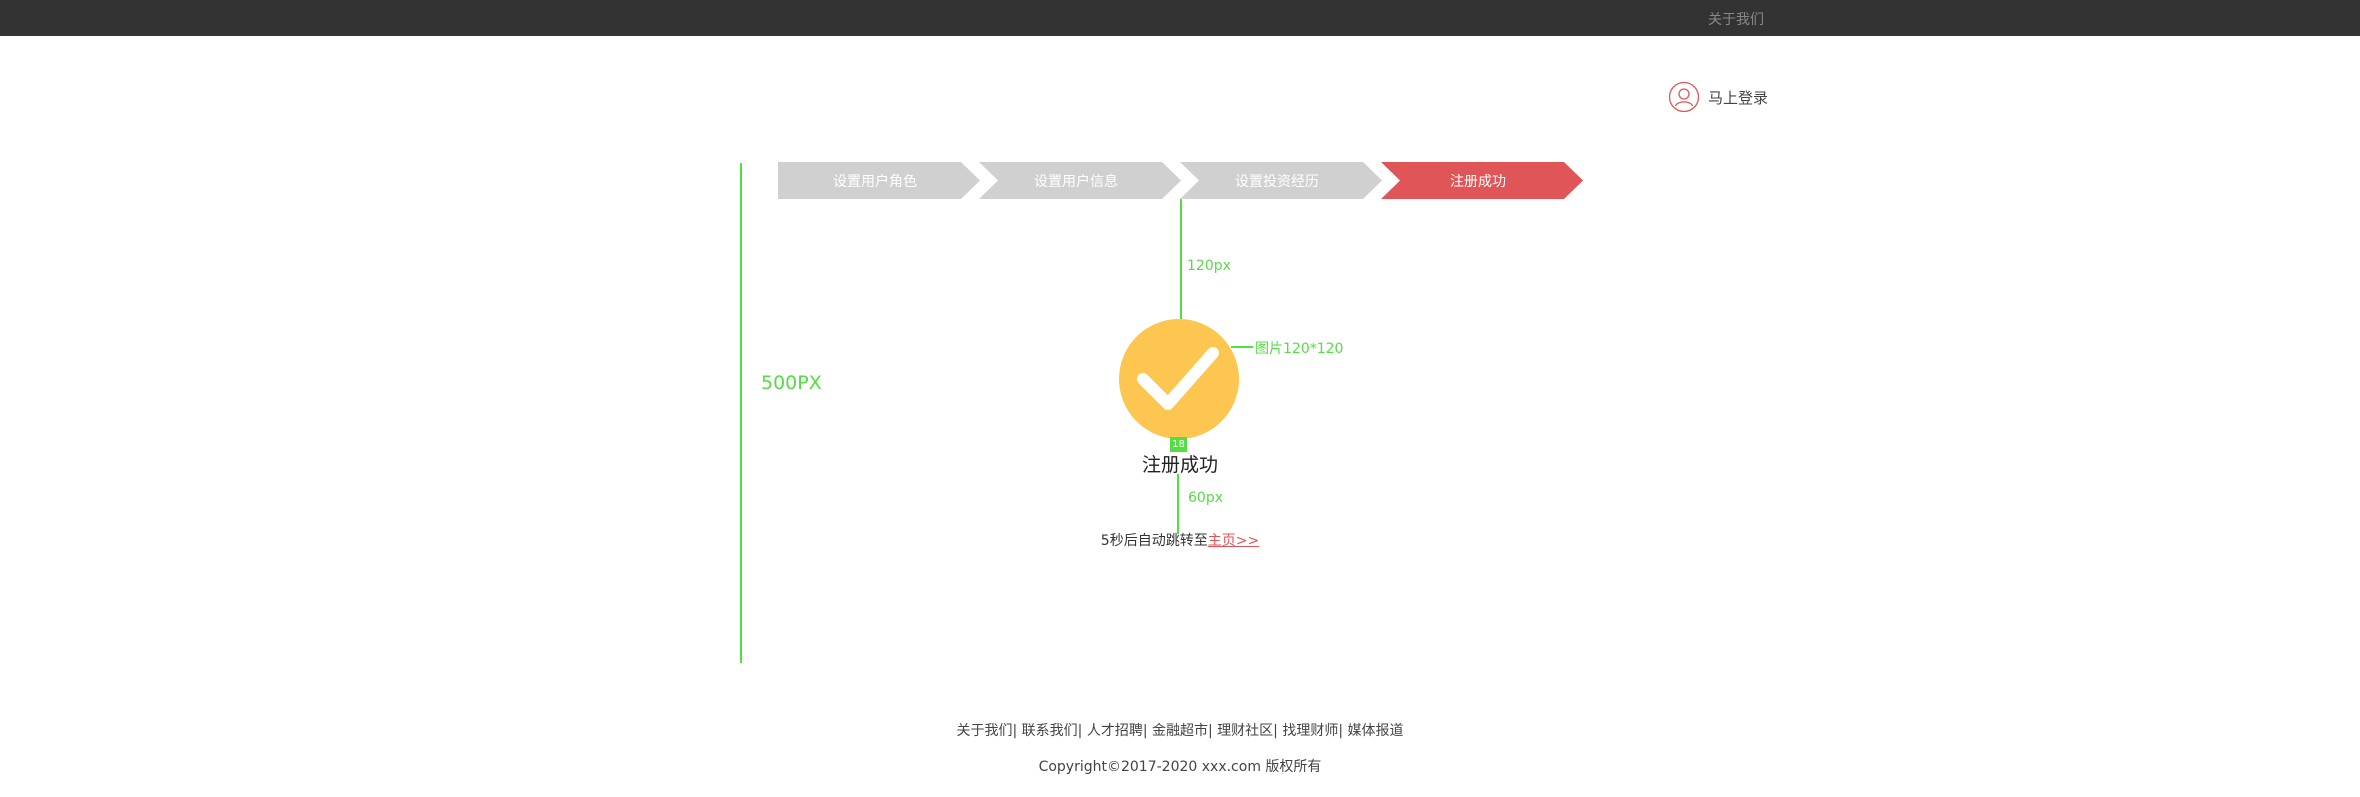 The height and width of the screenshot is (797, 2360). I want to click on login-label: 马上登录, so click(1738, 97).